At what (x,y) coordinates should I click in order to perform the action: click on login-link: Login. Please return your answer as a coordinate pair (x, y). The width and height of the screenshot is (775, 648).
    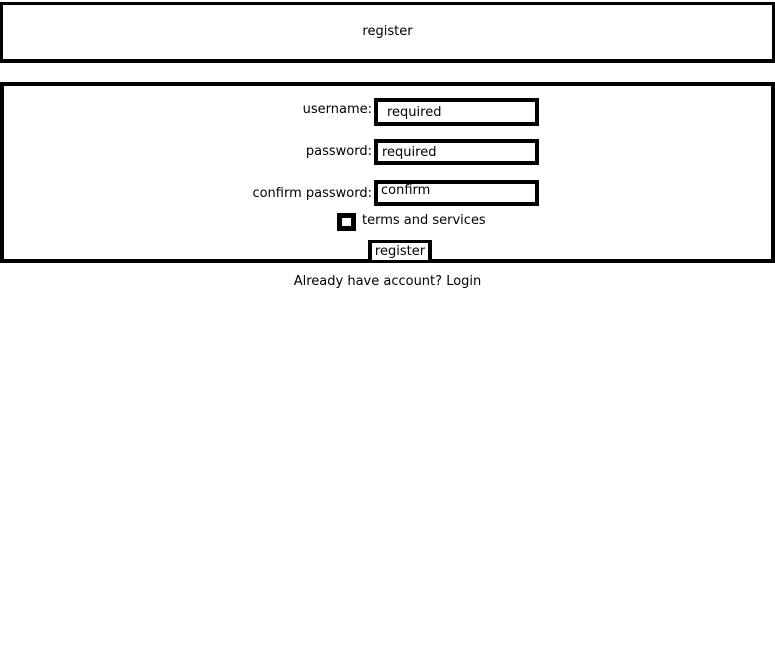
    Looking at the image, I should click on (463, 281).